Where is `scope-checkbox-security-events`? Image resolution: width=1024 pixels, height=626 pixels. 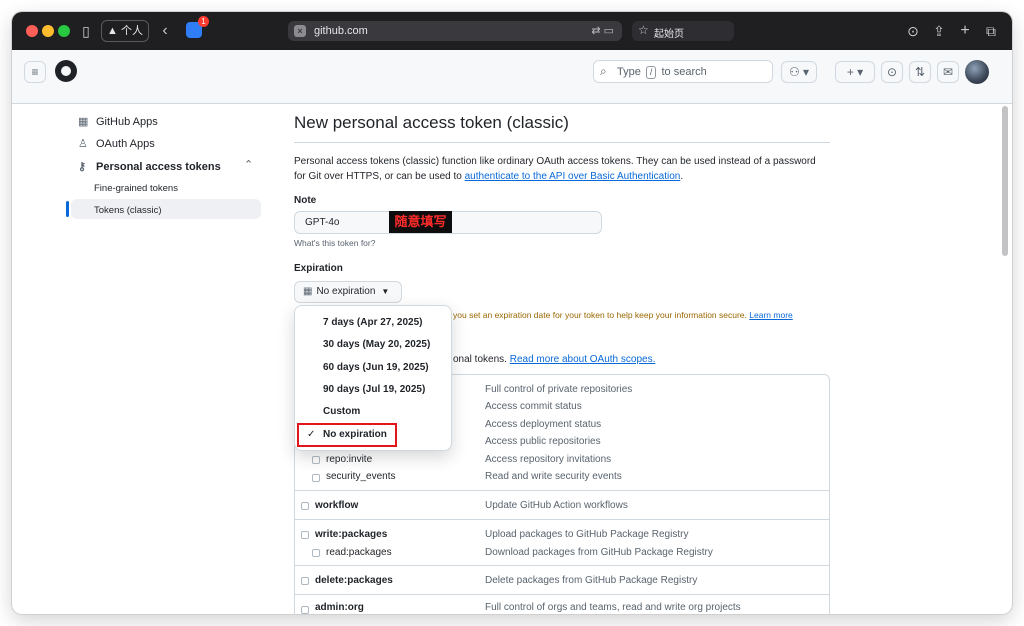
scope-checkbox-security-events is located at coordinates (316, 478).